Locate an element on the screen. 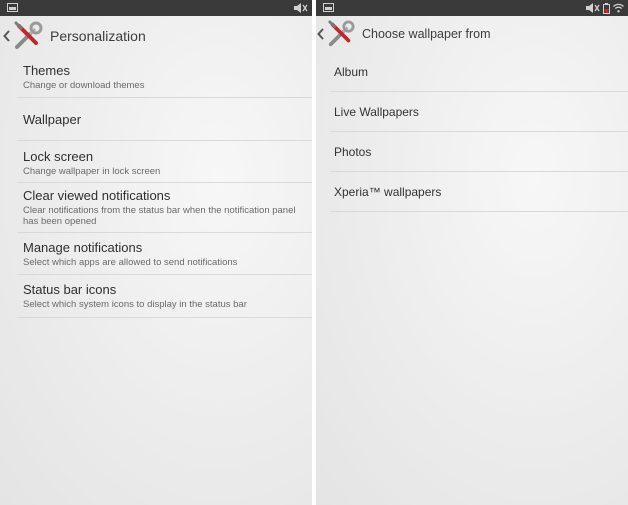 This screenshot has width=628, height=505. item-title: Manage notifications is located at coordinates (83, 247).